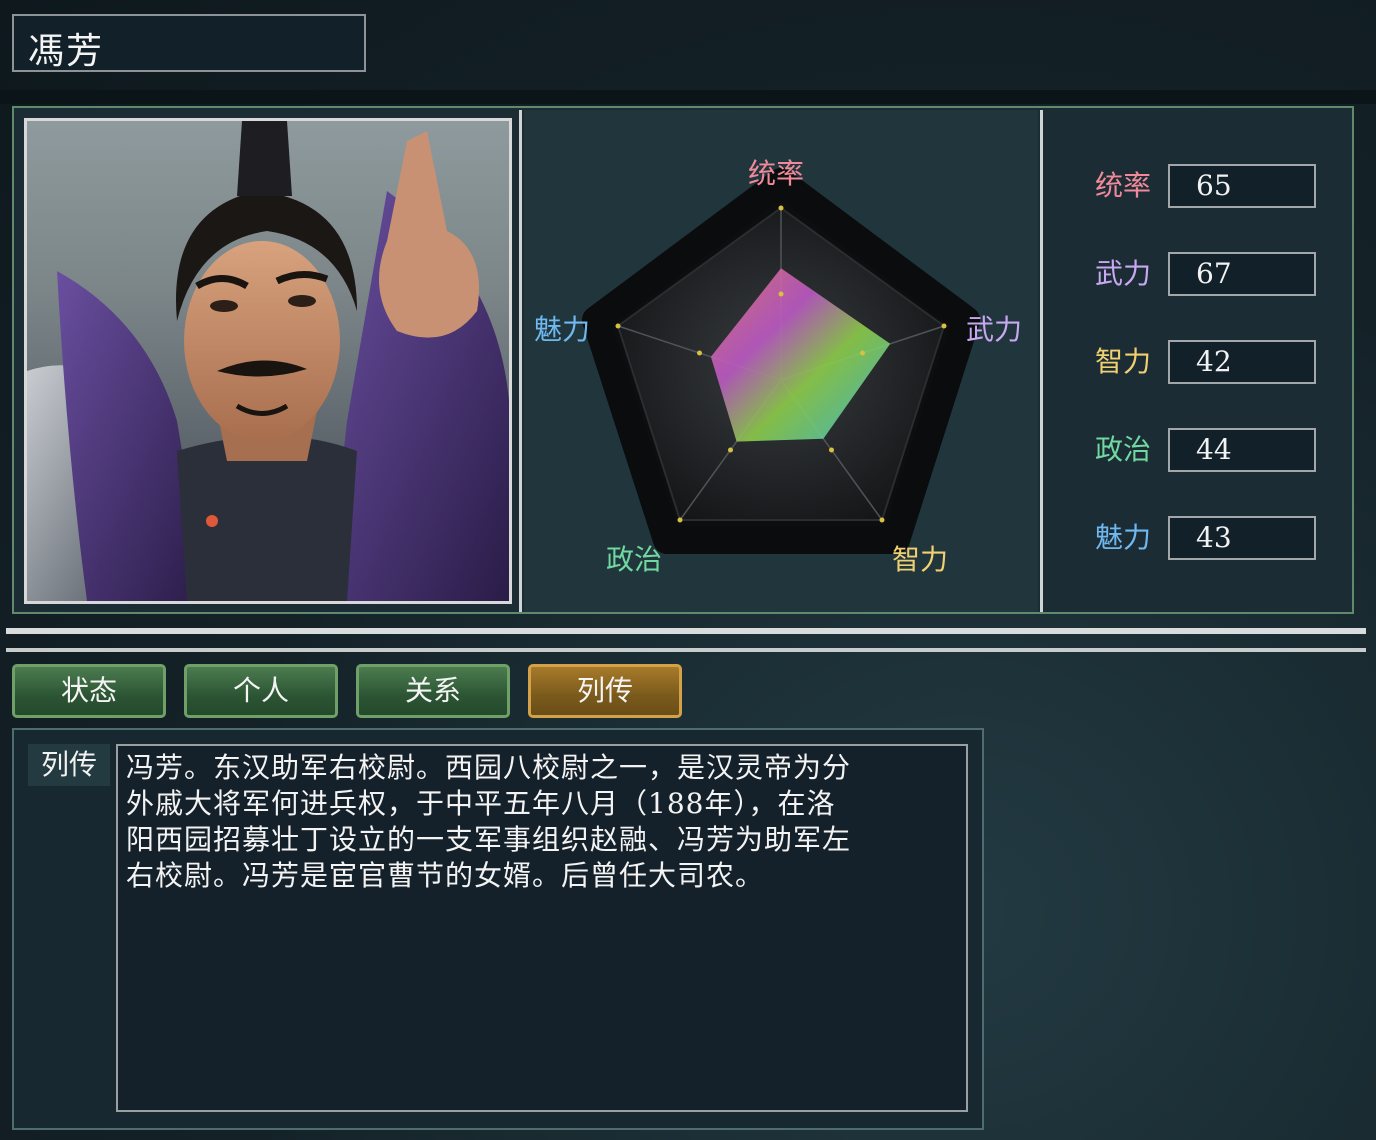  I want to click on character-name-box: 馮芳, so click(189, 43).